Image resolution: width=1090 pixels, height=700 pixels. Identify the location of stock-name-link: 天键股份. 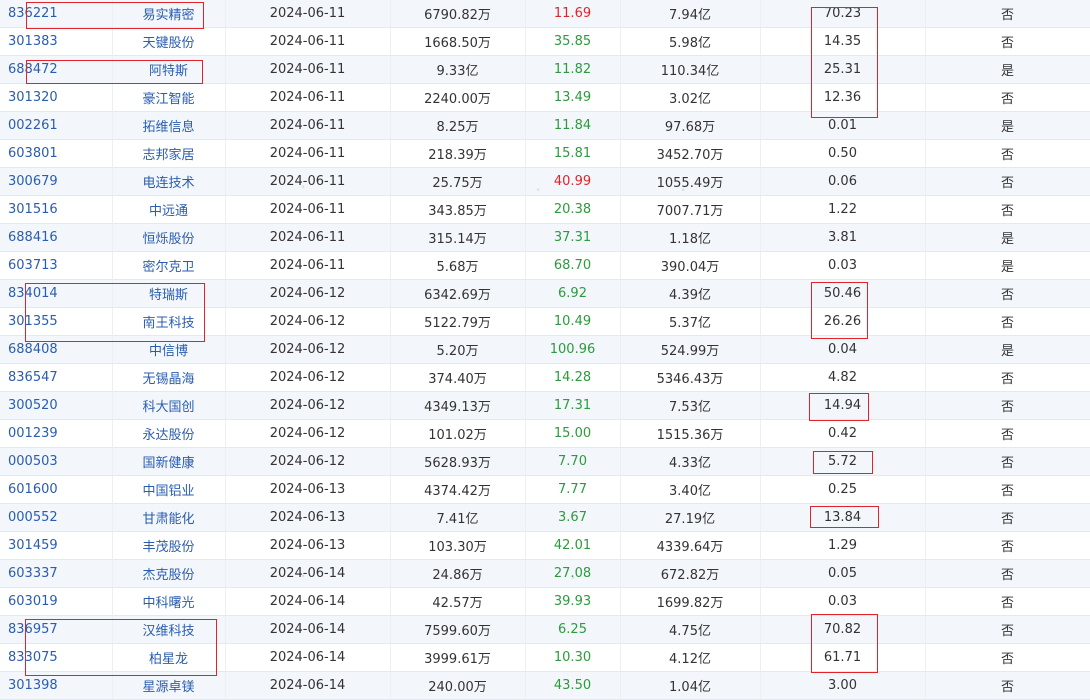
(169, 41).